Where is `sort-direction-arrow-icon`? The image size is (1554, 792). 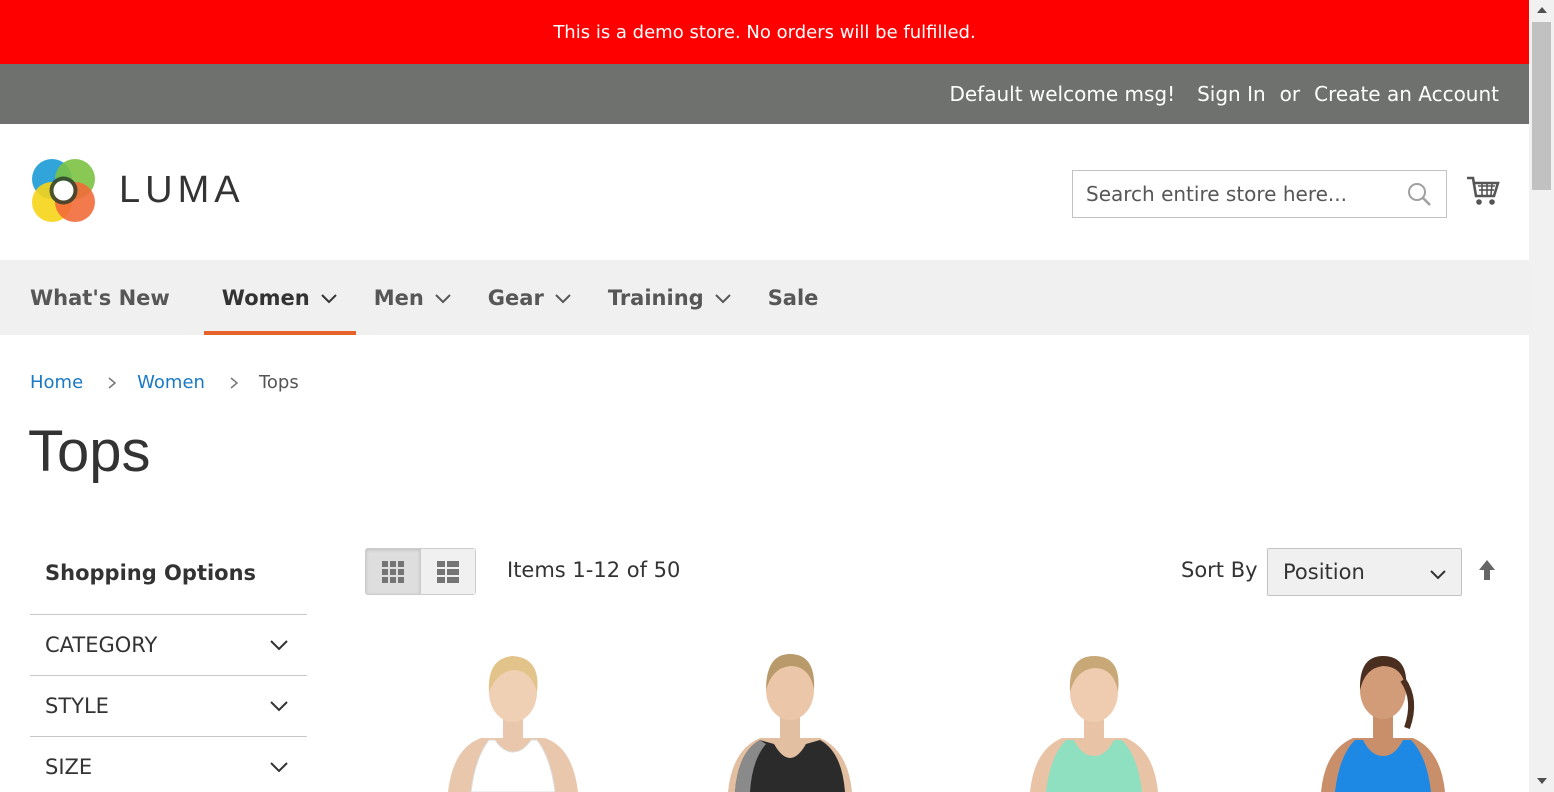
sort-direction-arrow-icon is located at coordinates (1487, 570).